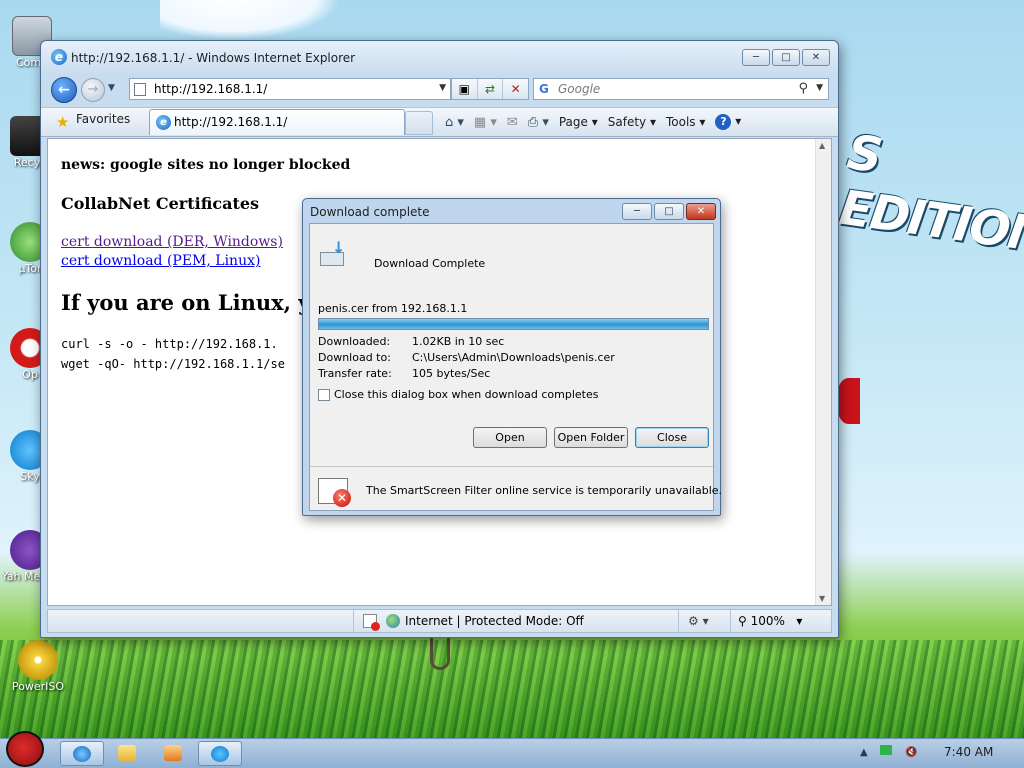 The height and width of the screenshot is (768, 1024). What do you see at coordinates (393, 621) in the screenshot?
I see `internet-zone-globe-icon` at bounding box center [393, 621].